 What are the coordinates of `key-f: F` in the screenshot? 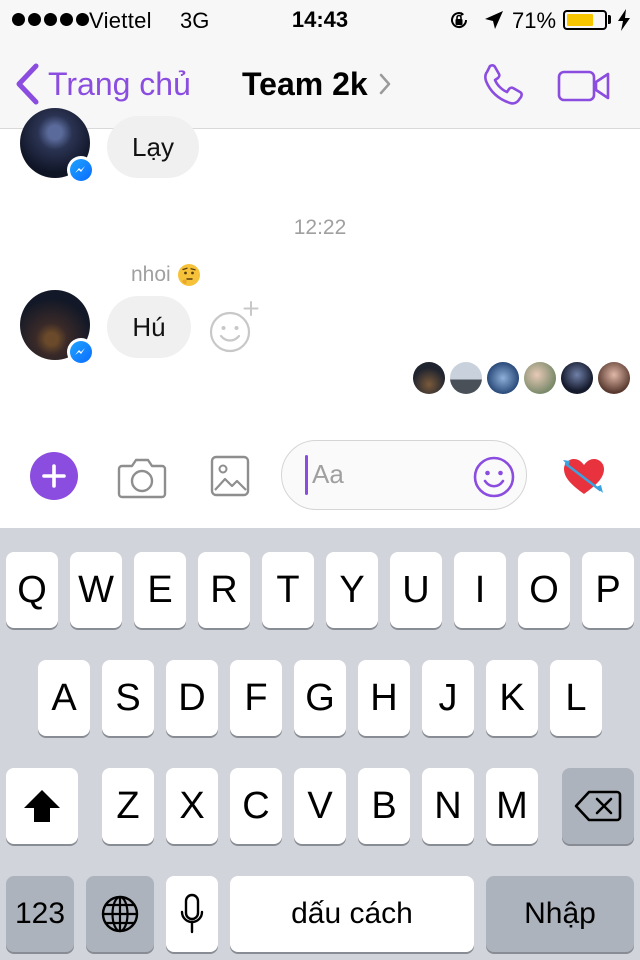 It's located at (256, 698).